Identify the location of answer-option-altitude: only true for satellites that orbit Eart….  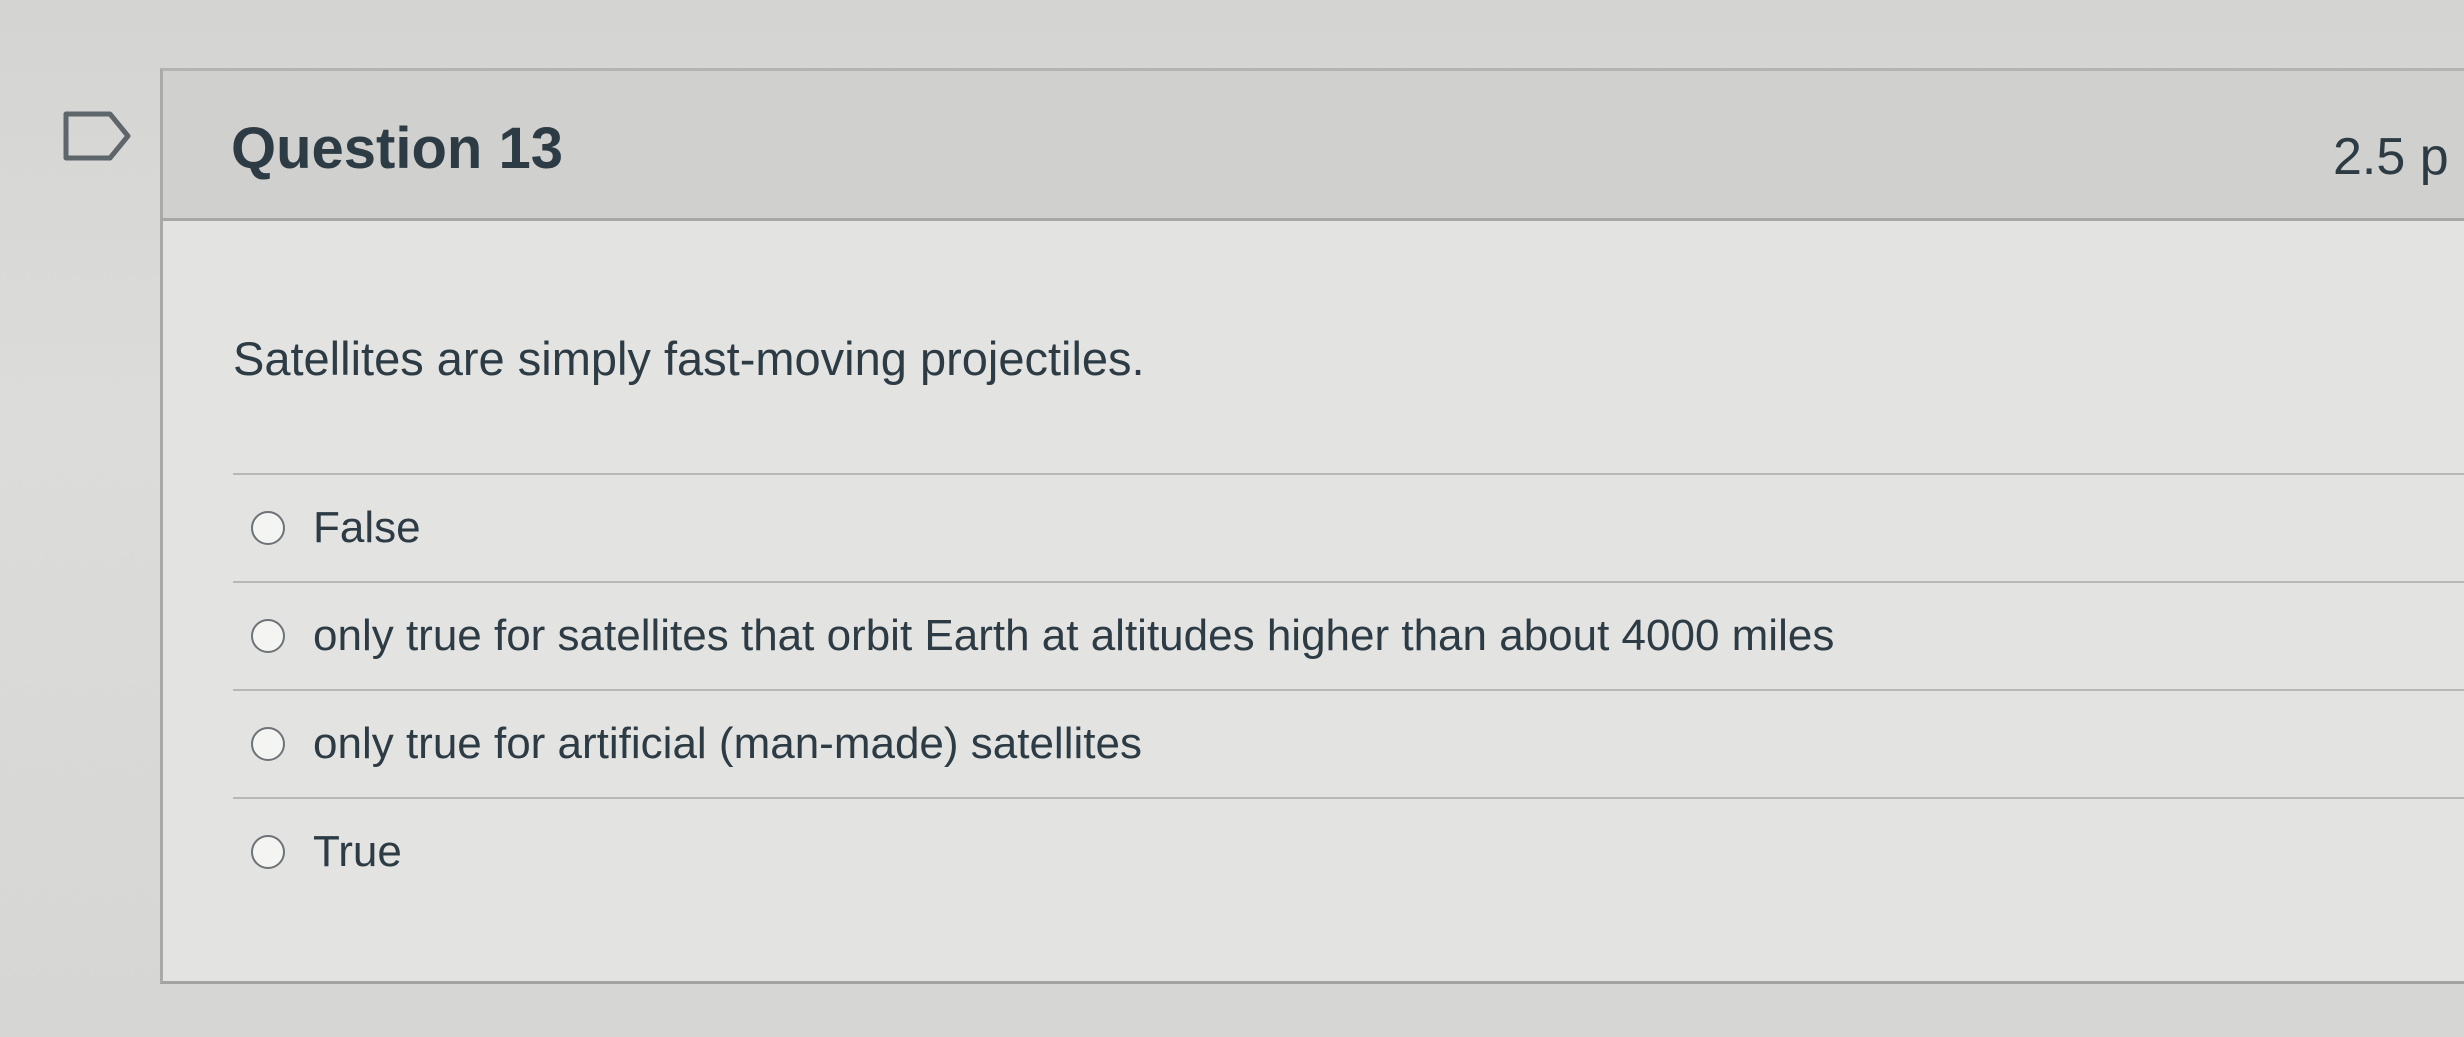
(1348, 635).